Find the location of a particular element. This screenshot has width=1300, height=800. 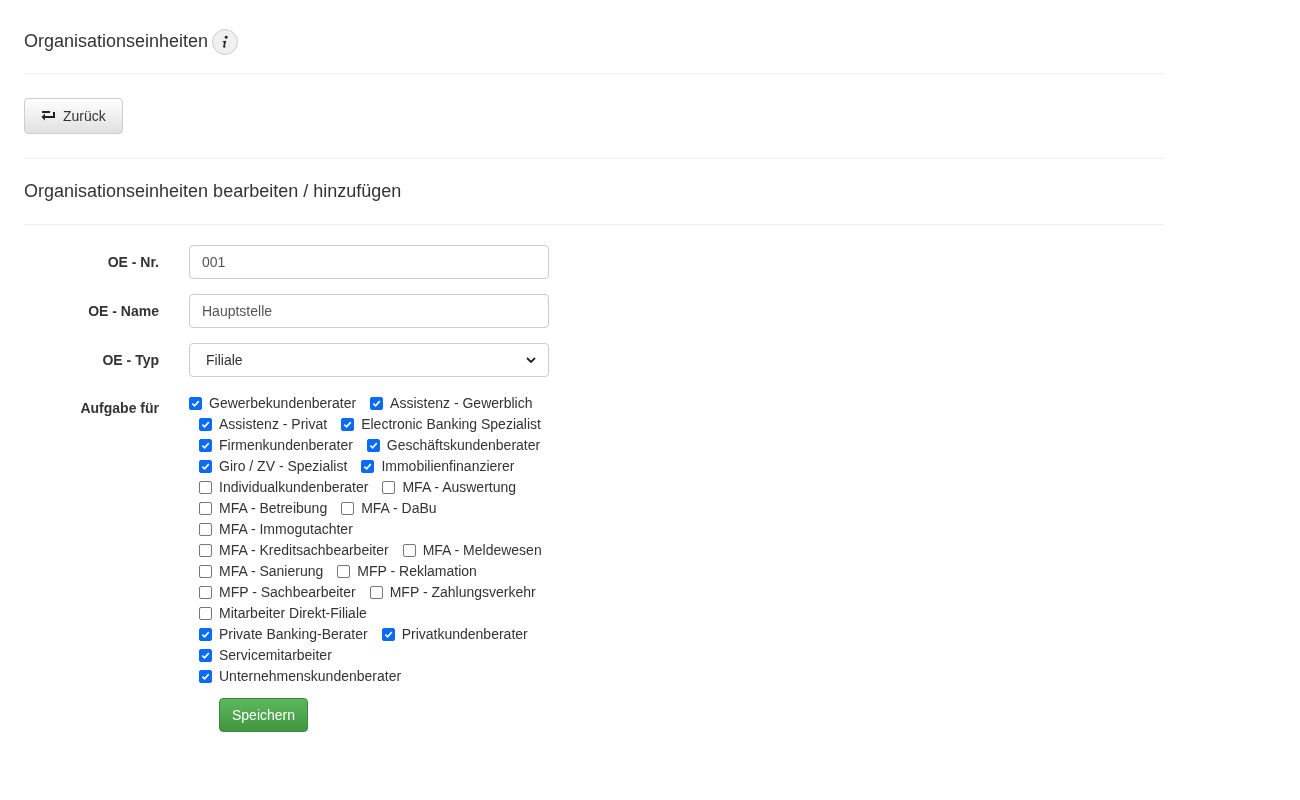

checkbox-label: Servicemitarbeiter is located at coordinates (275, 655).